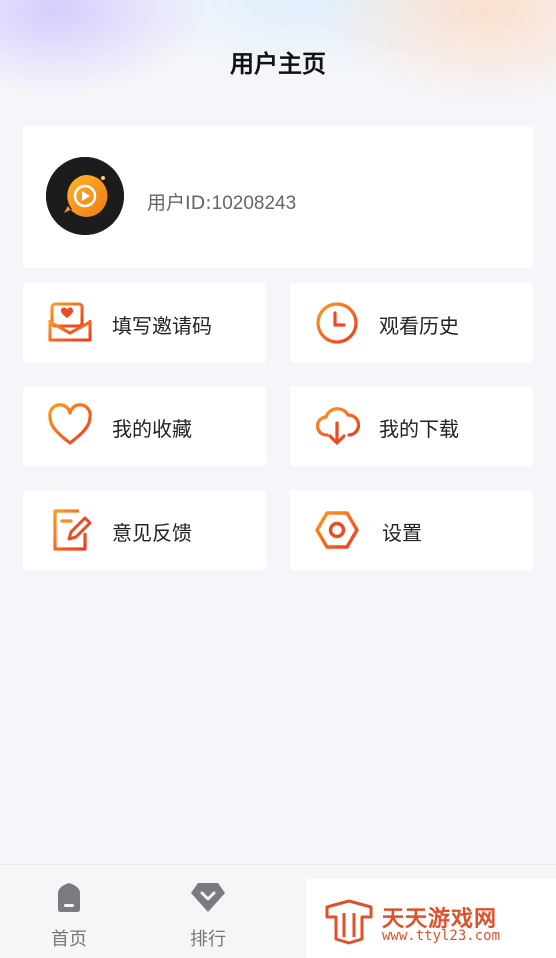 The image size is (556, 958). I want to click on menu-feedback: 意见反馈, so click(144, 530).